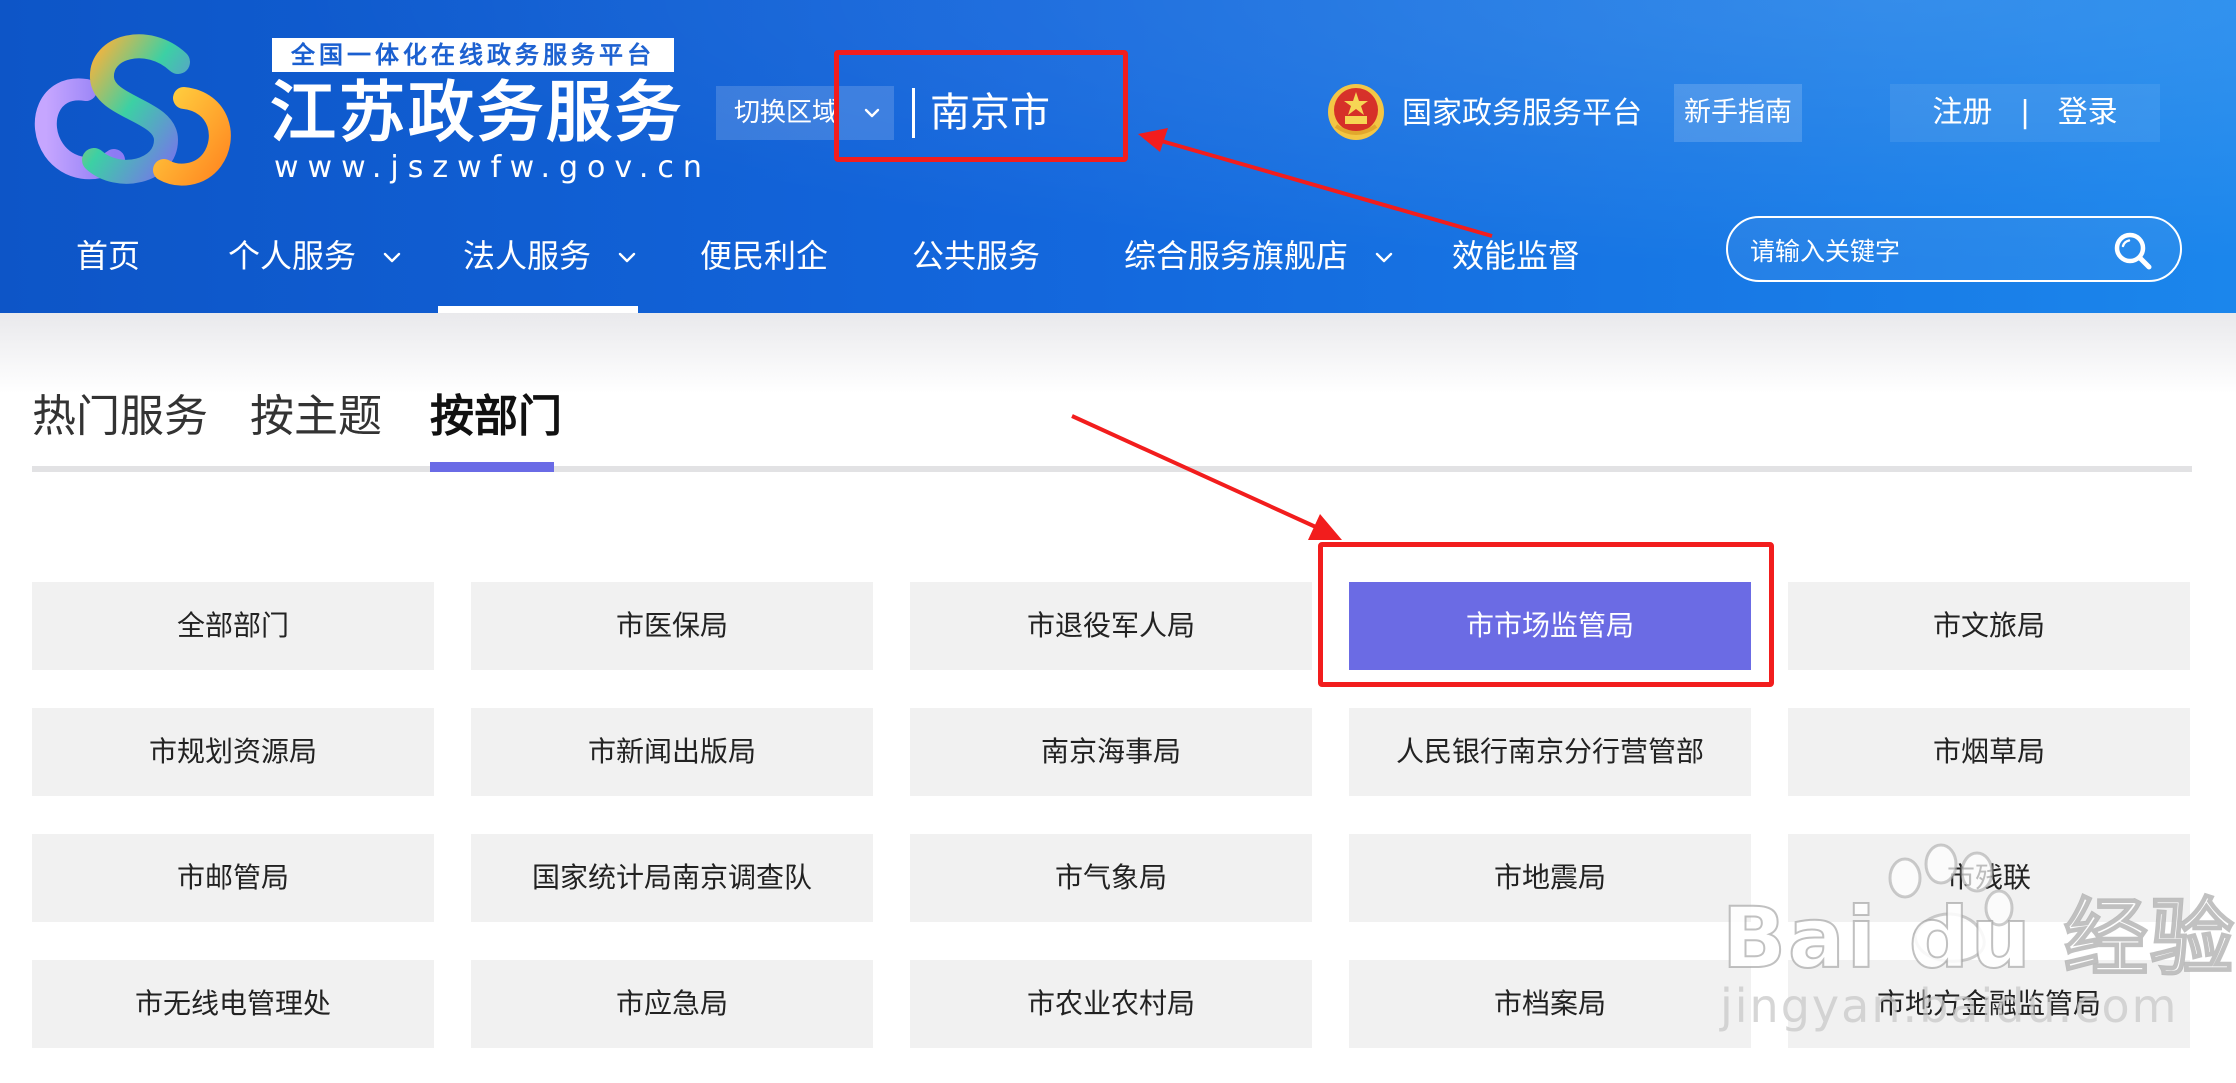  I want to click on nav-item-label: 便民利企, so click(764, 256).